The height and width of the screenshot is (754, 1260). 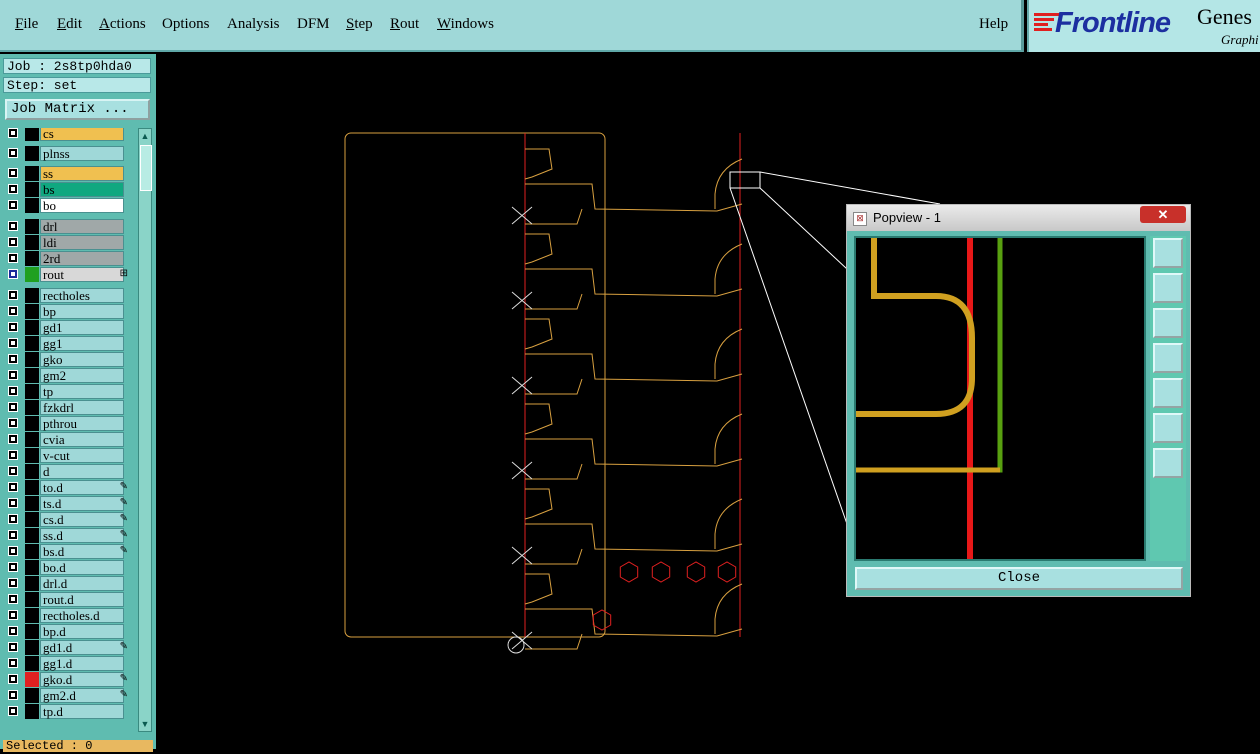 I want to click on layer-name: ts.d, so click(x=82, y=503).